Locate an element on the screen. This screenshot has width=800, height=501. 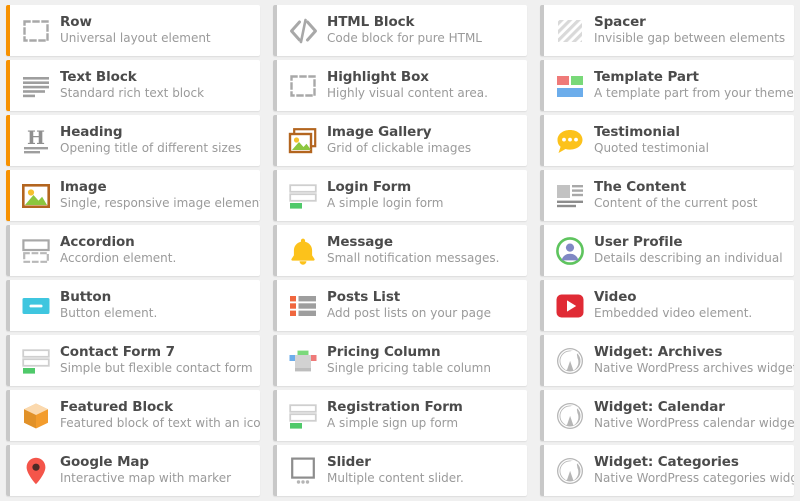
card-text: Image Single, responsive image element. is located at coordinates (159, 195).